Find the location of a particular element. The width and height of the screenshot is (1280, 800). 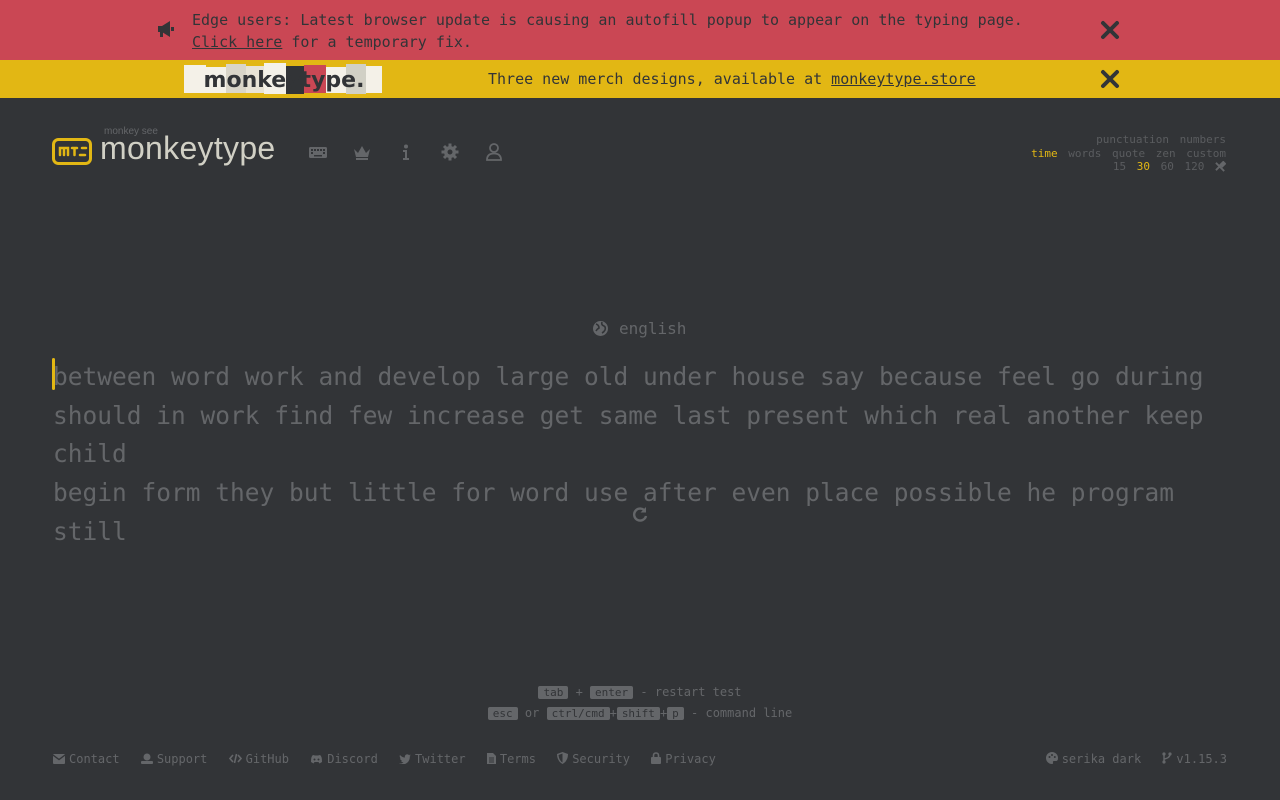

logo-icon is located at coordinates (72, 151).